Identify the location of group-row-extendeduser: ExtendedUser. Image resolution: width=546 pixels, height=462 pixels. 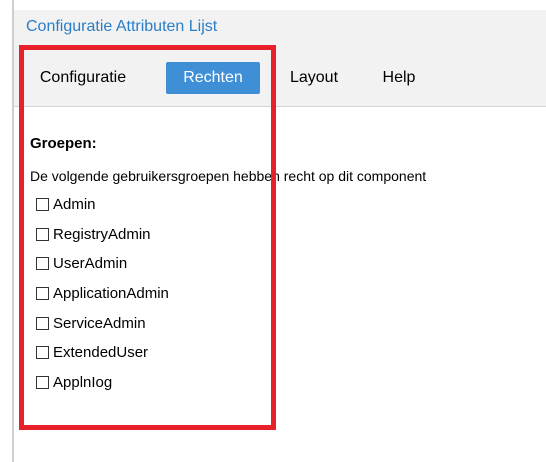
(92, 352).